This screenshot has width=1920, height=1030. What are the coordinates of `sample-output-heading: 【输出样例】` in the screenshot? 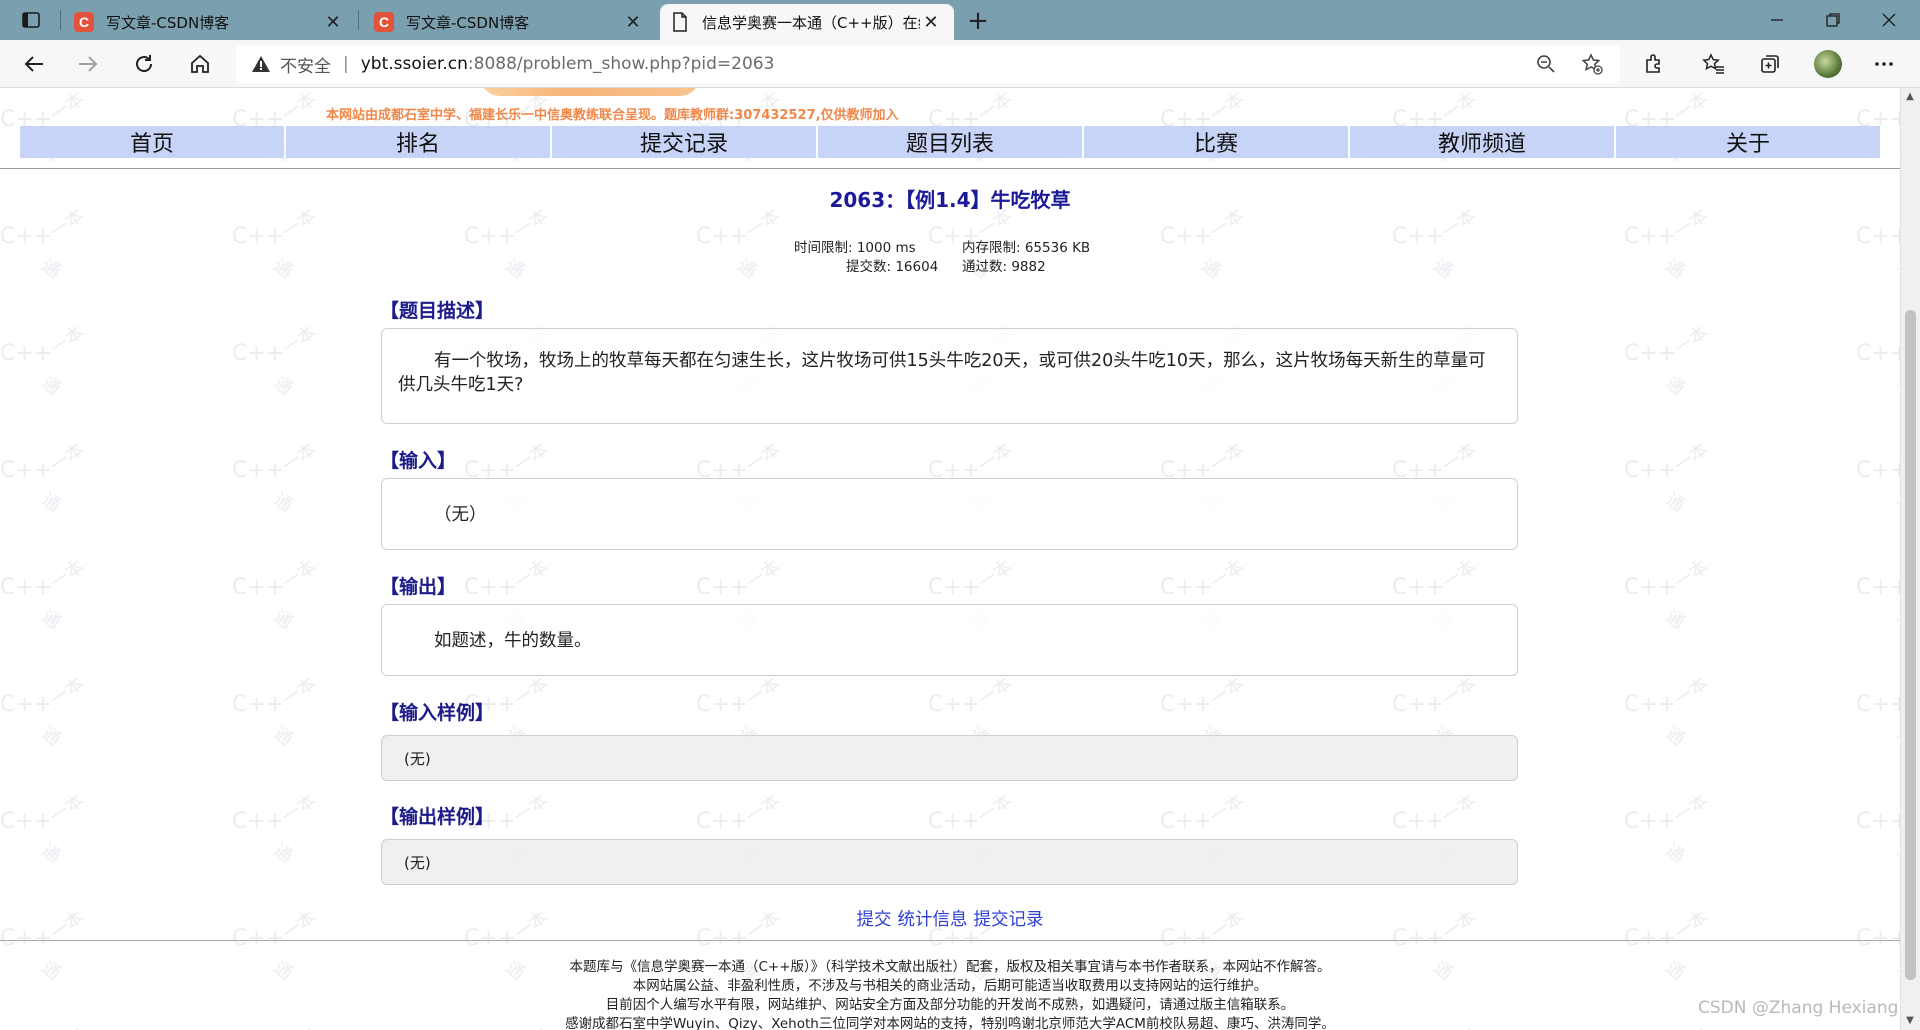 It's located at (437, 817).